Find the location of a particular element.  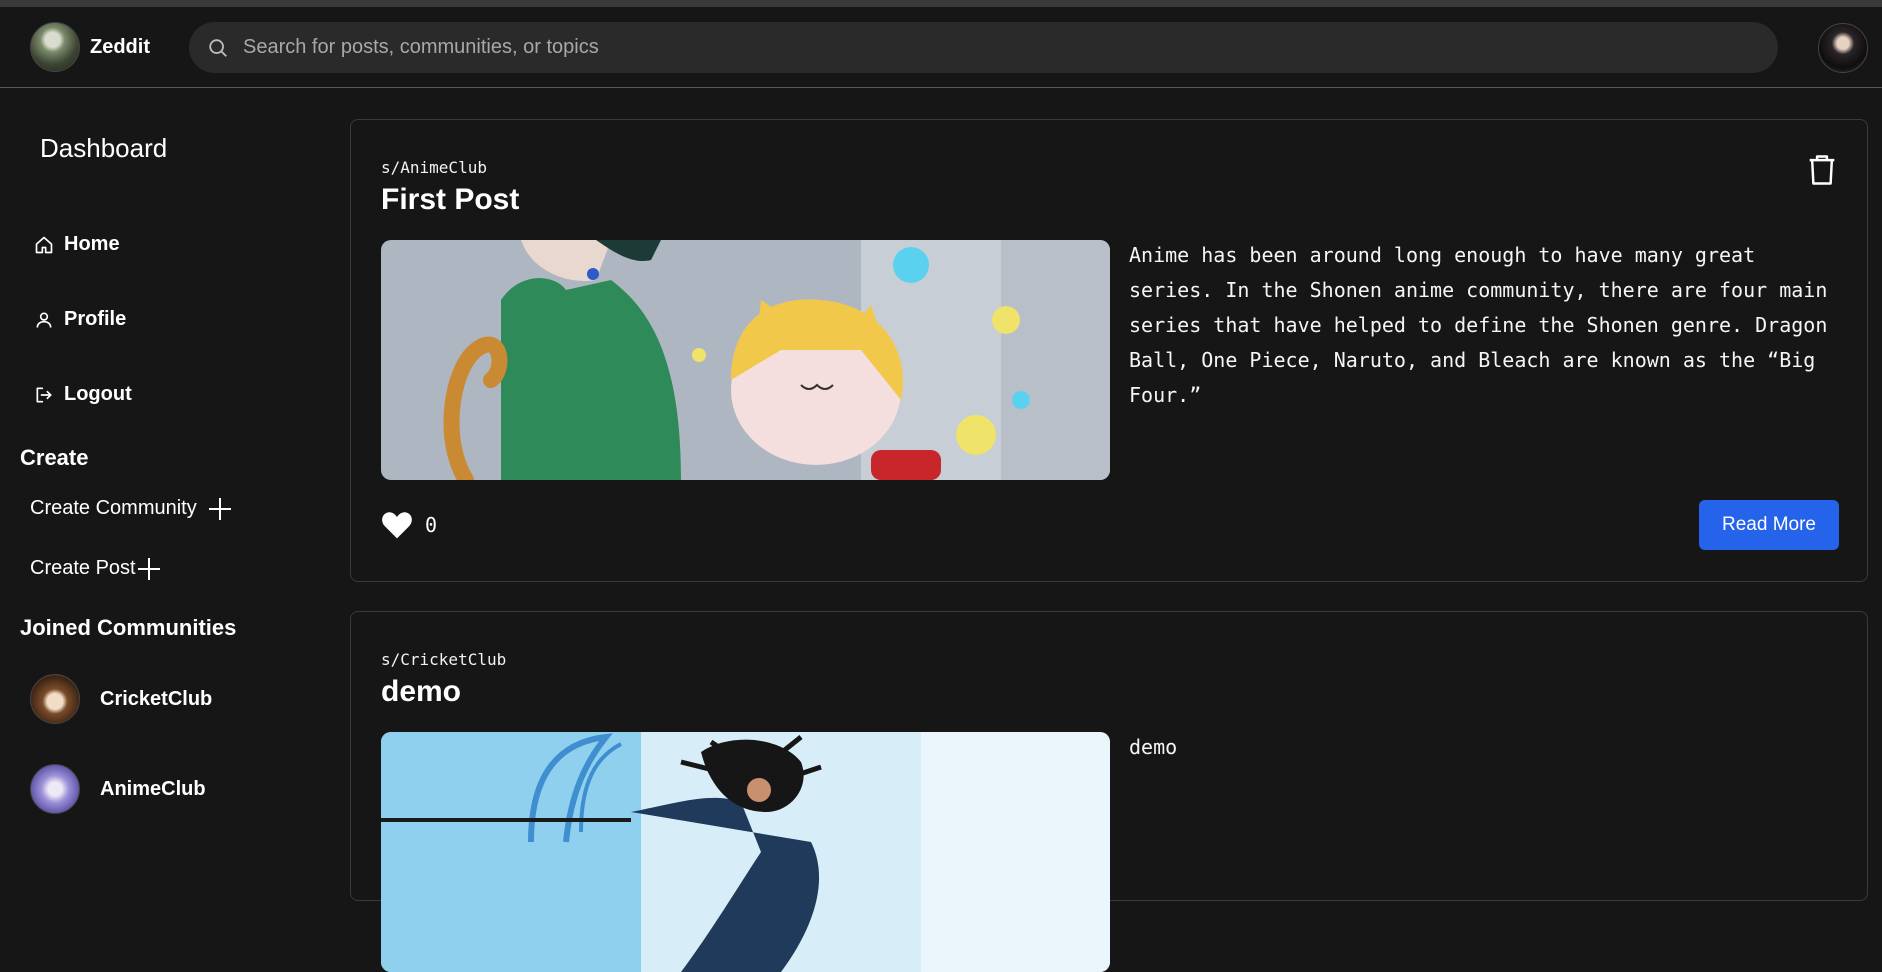

top-bar: Zeddit is located at coordinates (941, 47).